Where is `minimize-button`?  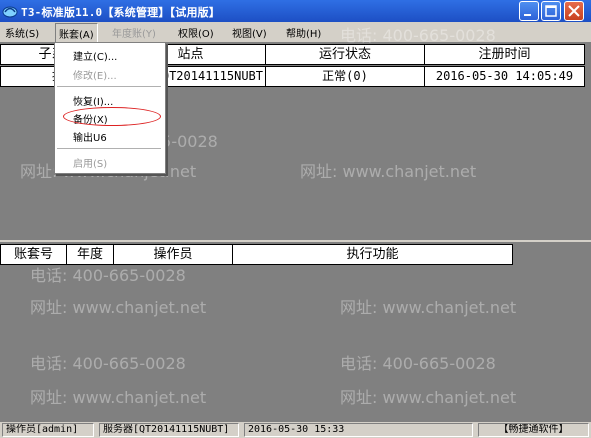
minimize-button is located at coordinates (529, 11).